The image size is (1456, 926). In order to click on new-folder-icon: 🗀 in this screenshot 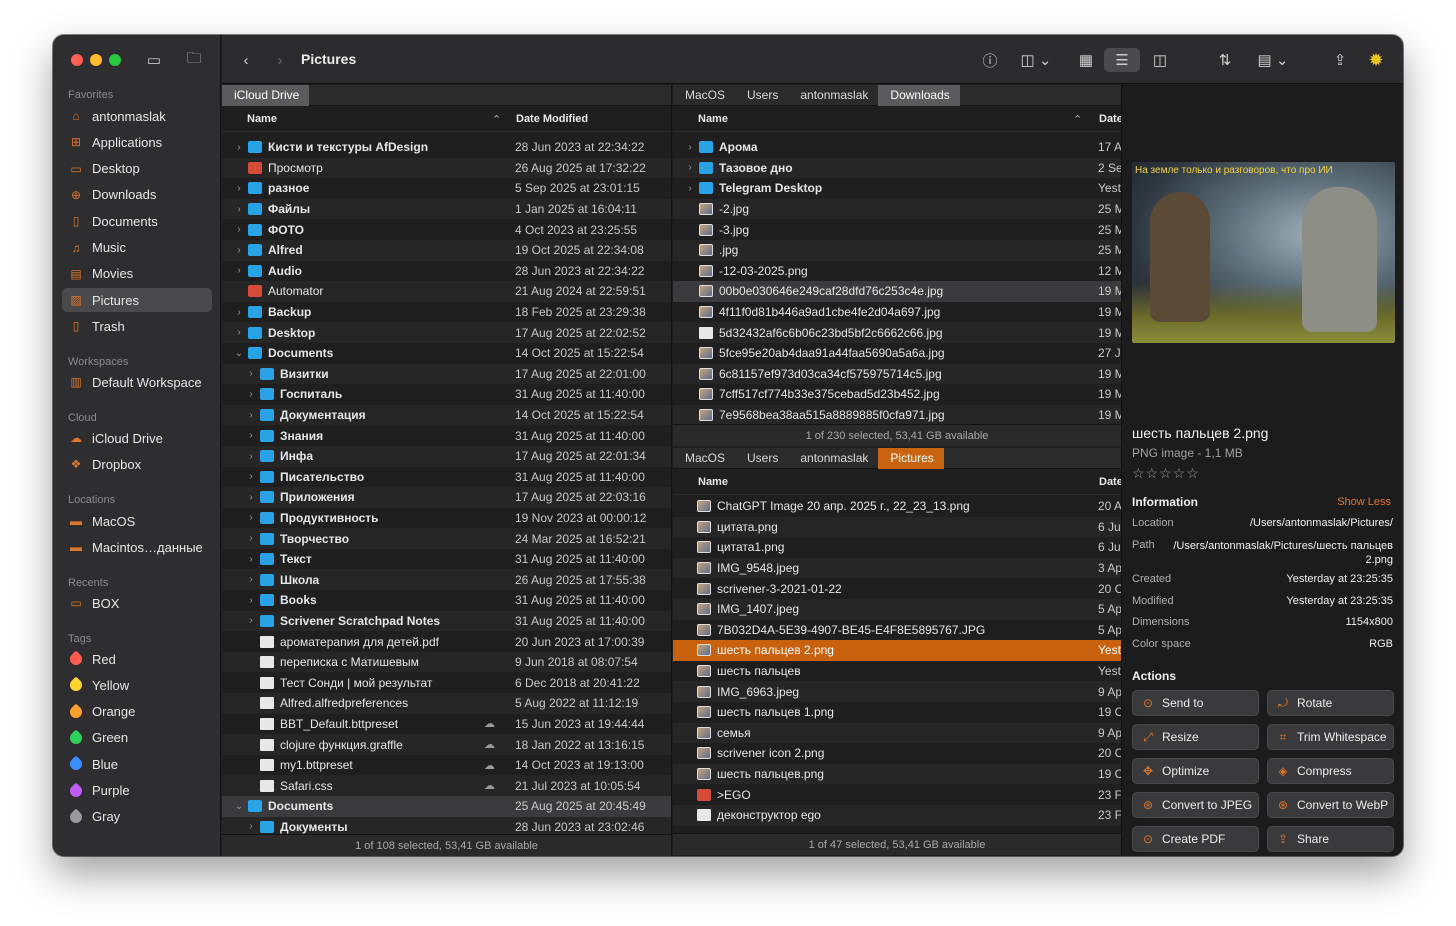, I will do `click(194, 60)`.